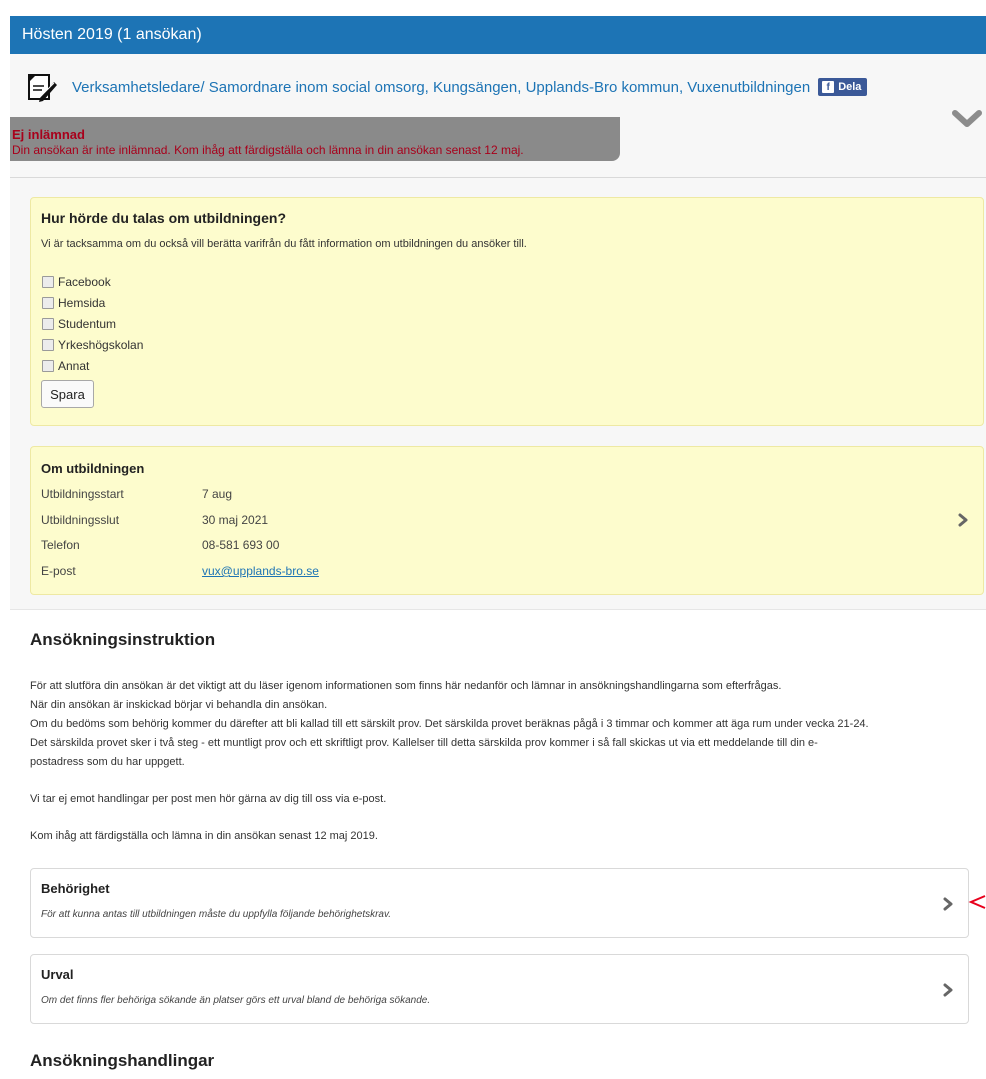 Image resolution: width=986 pixels, height=1079 pixels. Describe the element at coordinates (82, 494) in the screenshot. I see `start-label: Utbildningsstart` at that location.